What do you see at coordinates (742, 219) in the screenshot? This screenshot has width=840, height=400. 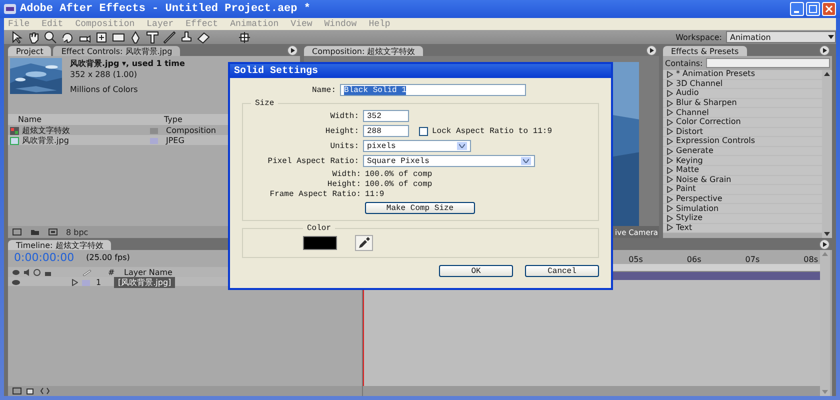 I see `effect-category: Stylize` at bounding box center [742, 219].